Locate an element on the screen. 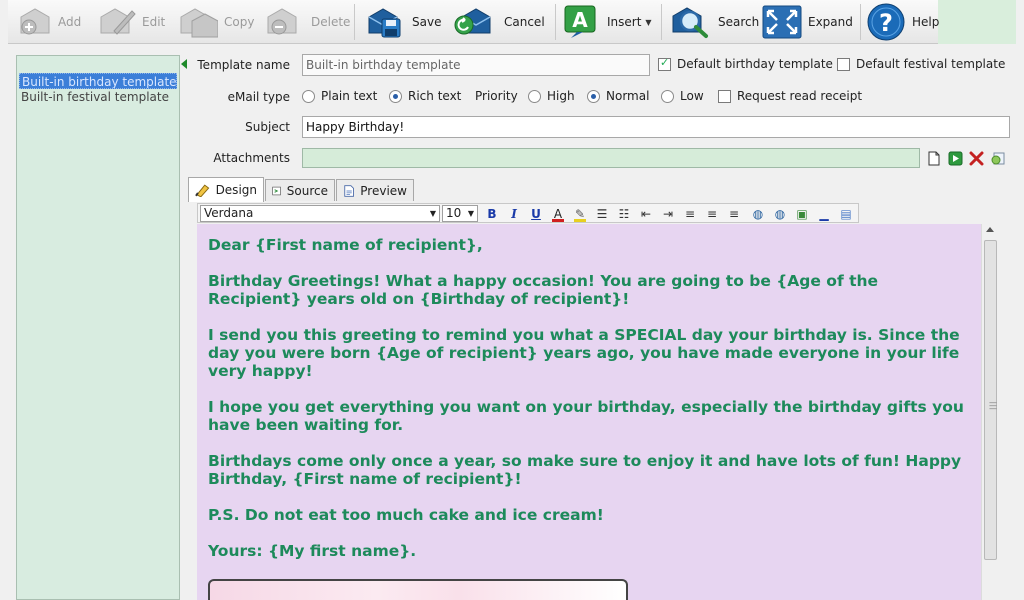  priority-low-label: Low is located at coordinates (692, 96).